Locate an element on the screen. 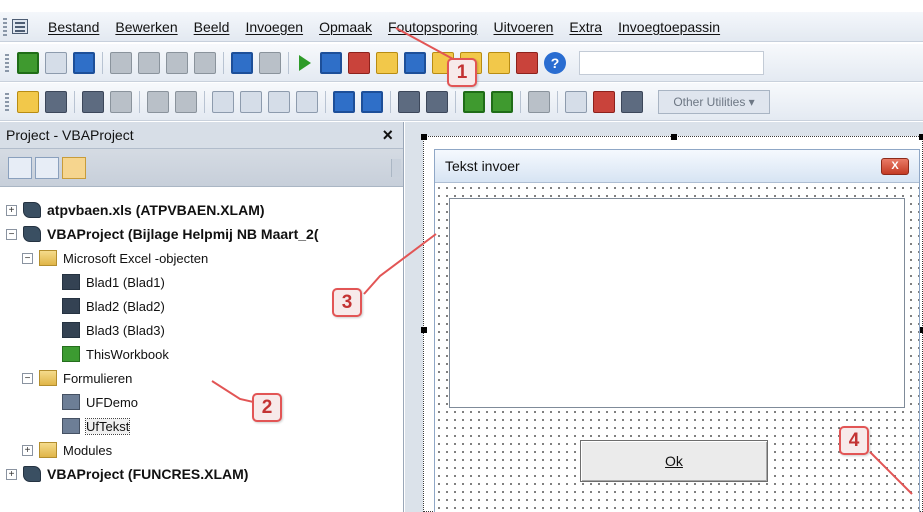 The image size is (923, 512). tree-item-thisworkbook: ThisWorkbook is located at coordinates (115, 354).